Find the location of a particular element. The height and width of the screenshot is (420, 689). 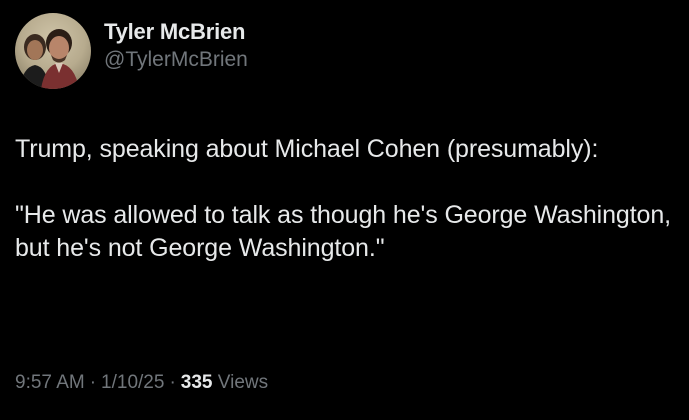

avatar is located at coordinates (53, 51).